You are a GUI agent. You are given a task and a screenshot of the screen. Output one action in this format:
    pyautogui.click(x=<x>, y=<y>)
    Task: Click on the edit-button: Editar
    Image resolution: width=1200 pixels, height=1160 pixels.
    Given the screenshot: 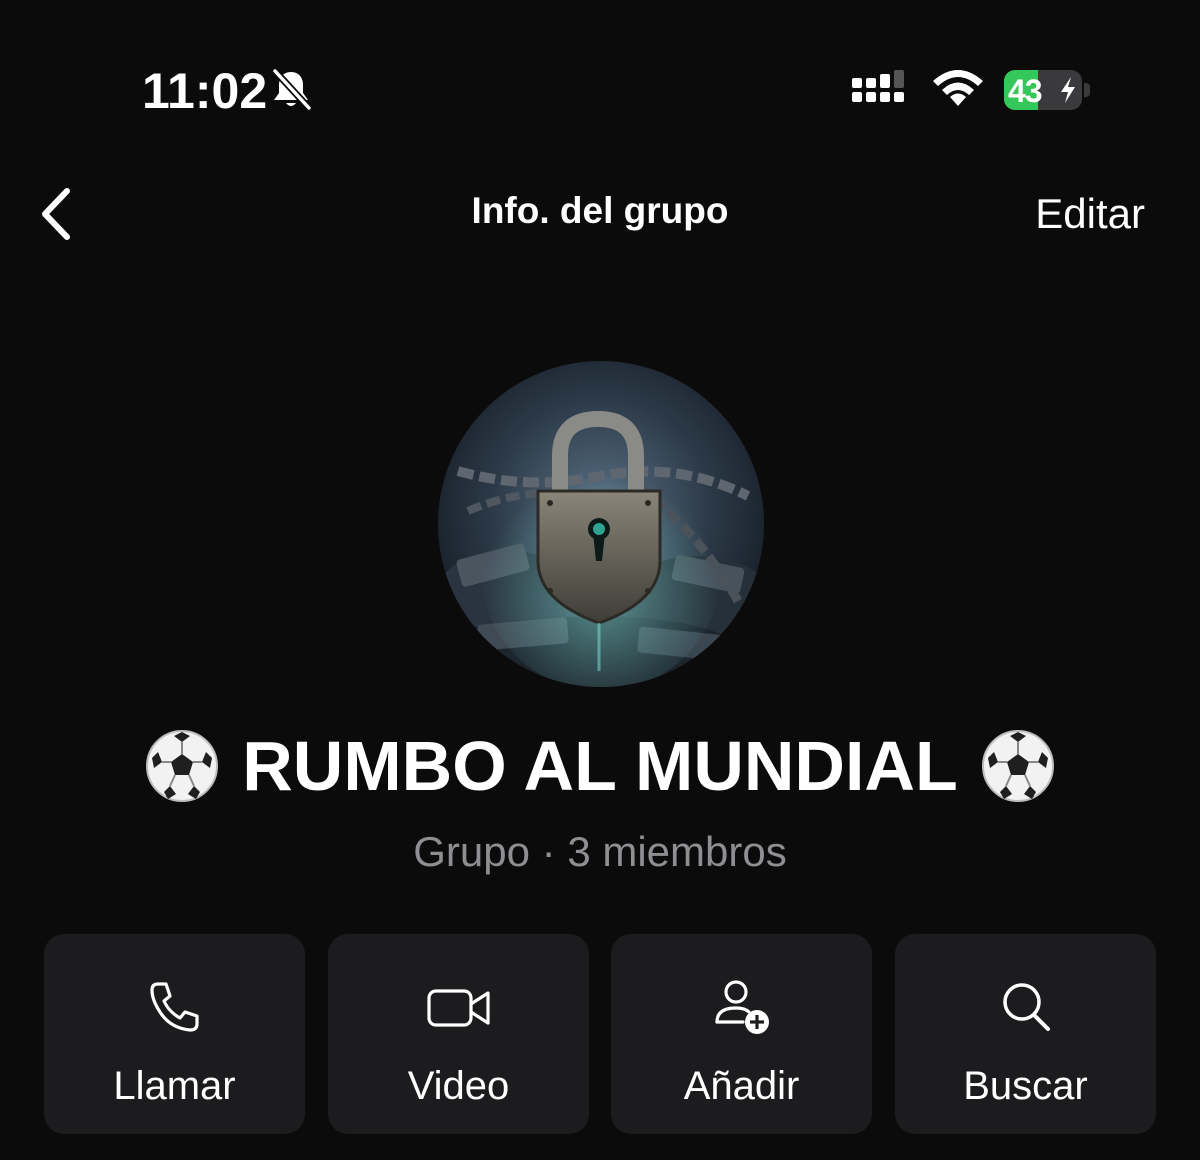 What is the action you would take?
    pyautogui.click(x=1067, y=214)
    